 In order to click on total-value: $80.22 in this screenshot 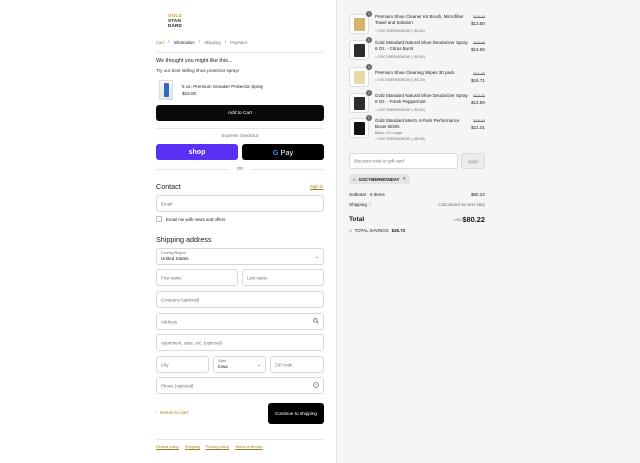, I will do `click(473, 219)`.